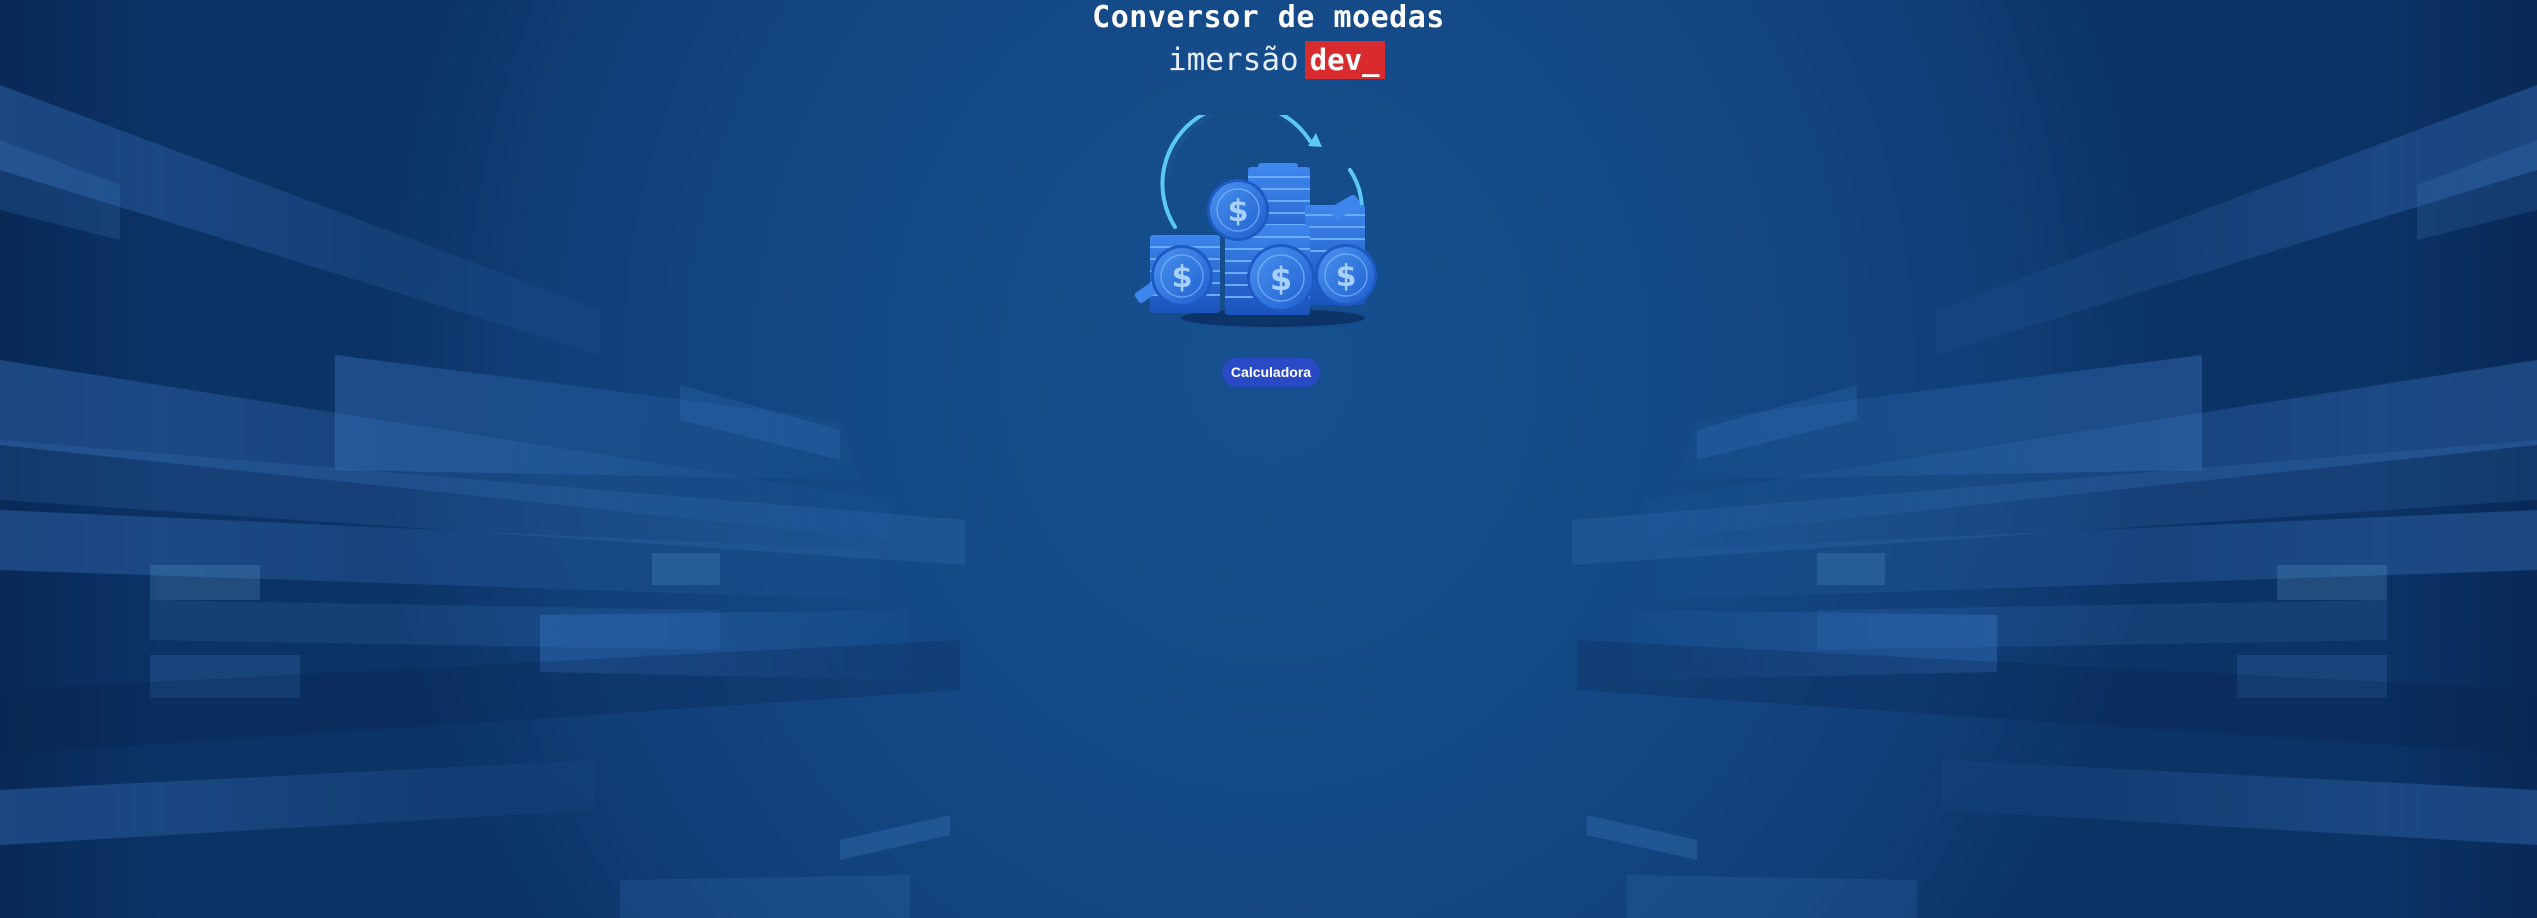  What do you see at coordinates (1271, 372) in the screenshot?
I see `calculator-button: Calculadora` at bounding box center [1271, 372].